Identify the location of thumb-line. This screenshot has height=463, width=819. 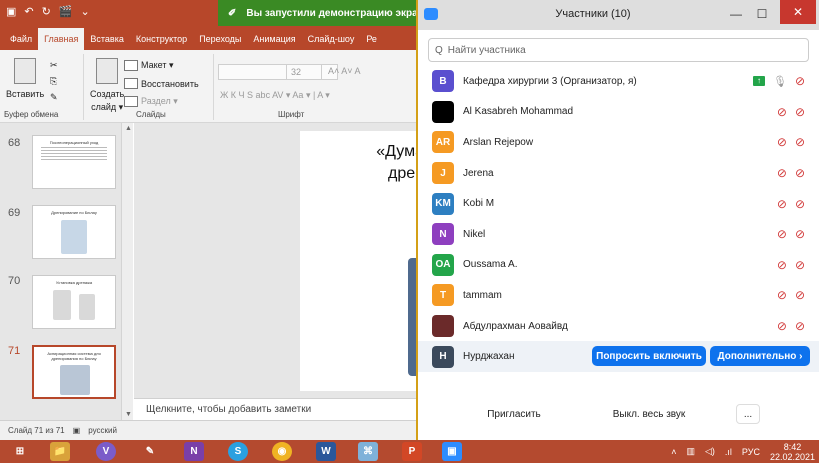
(74, 153).